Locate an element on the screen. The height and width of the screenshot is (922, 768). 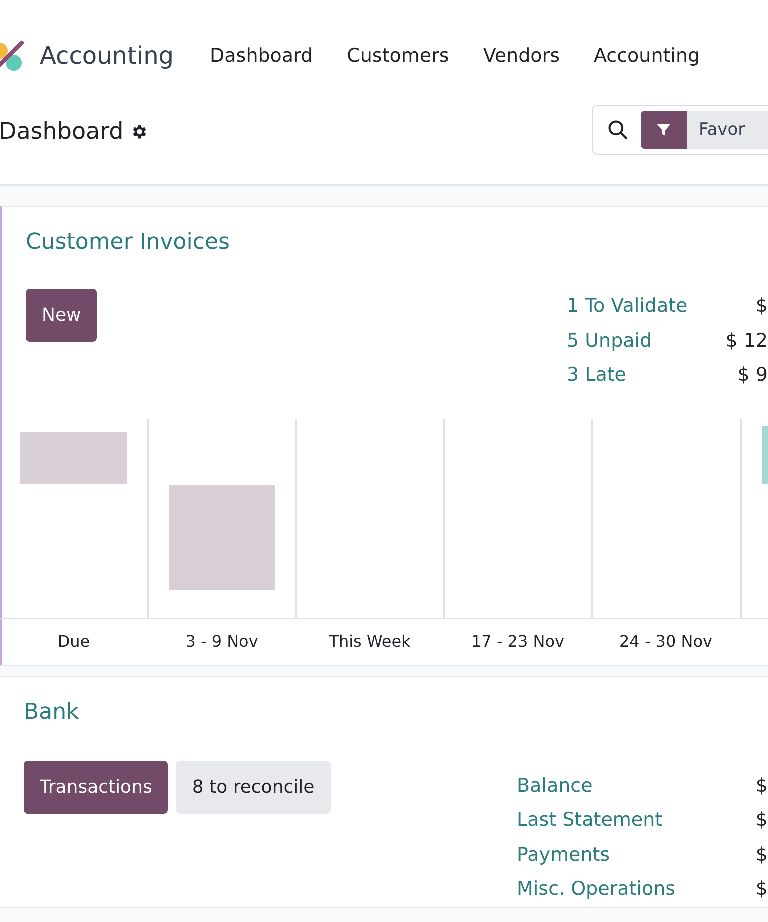
filter-icon is located at coordinates (664, 130).